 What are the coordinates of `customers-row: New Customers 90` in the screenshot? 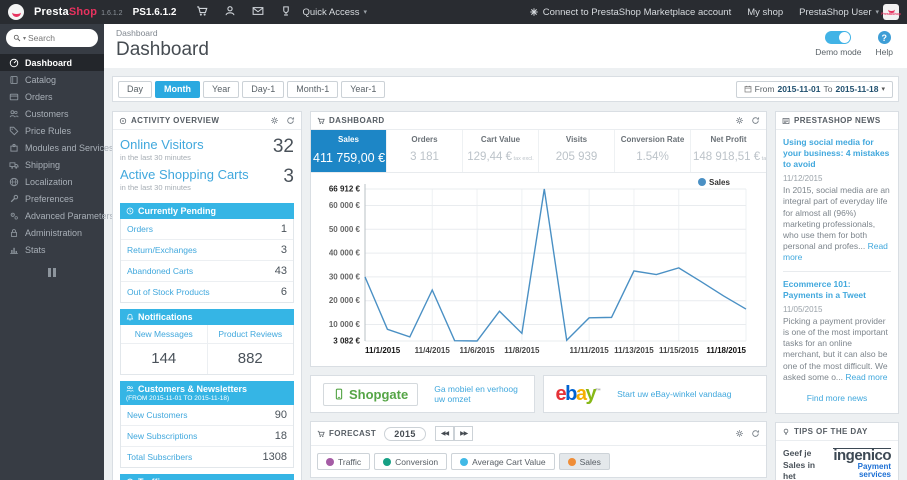 It's located at (207, 415).